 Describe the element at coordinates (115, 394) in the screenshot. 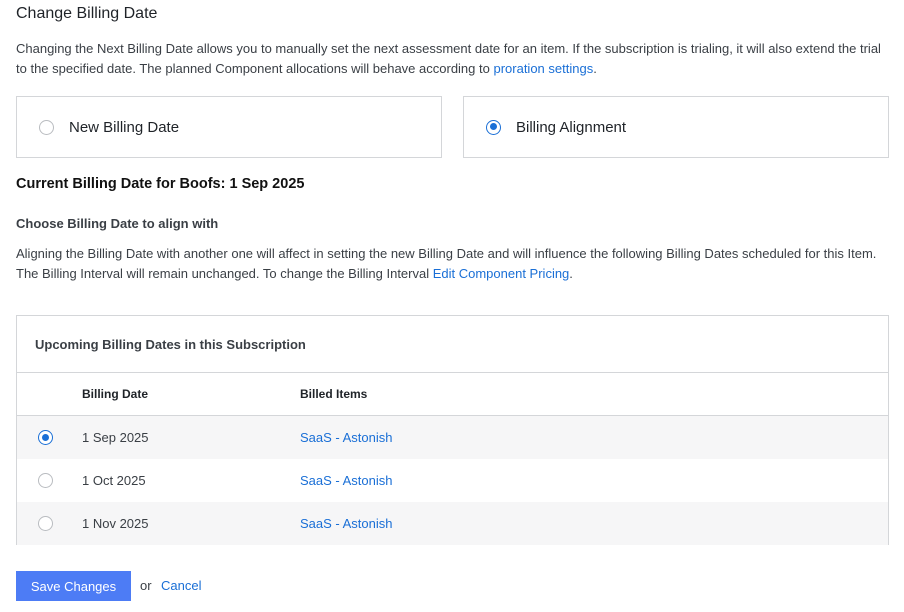

I see `column-header-billing-date: Billing Date` at that location.